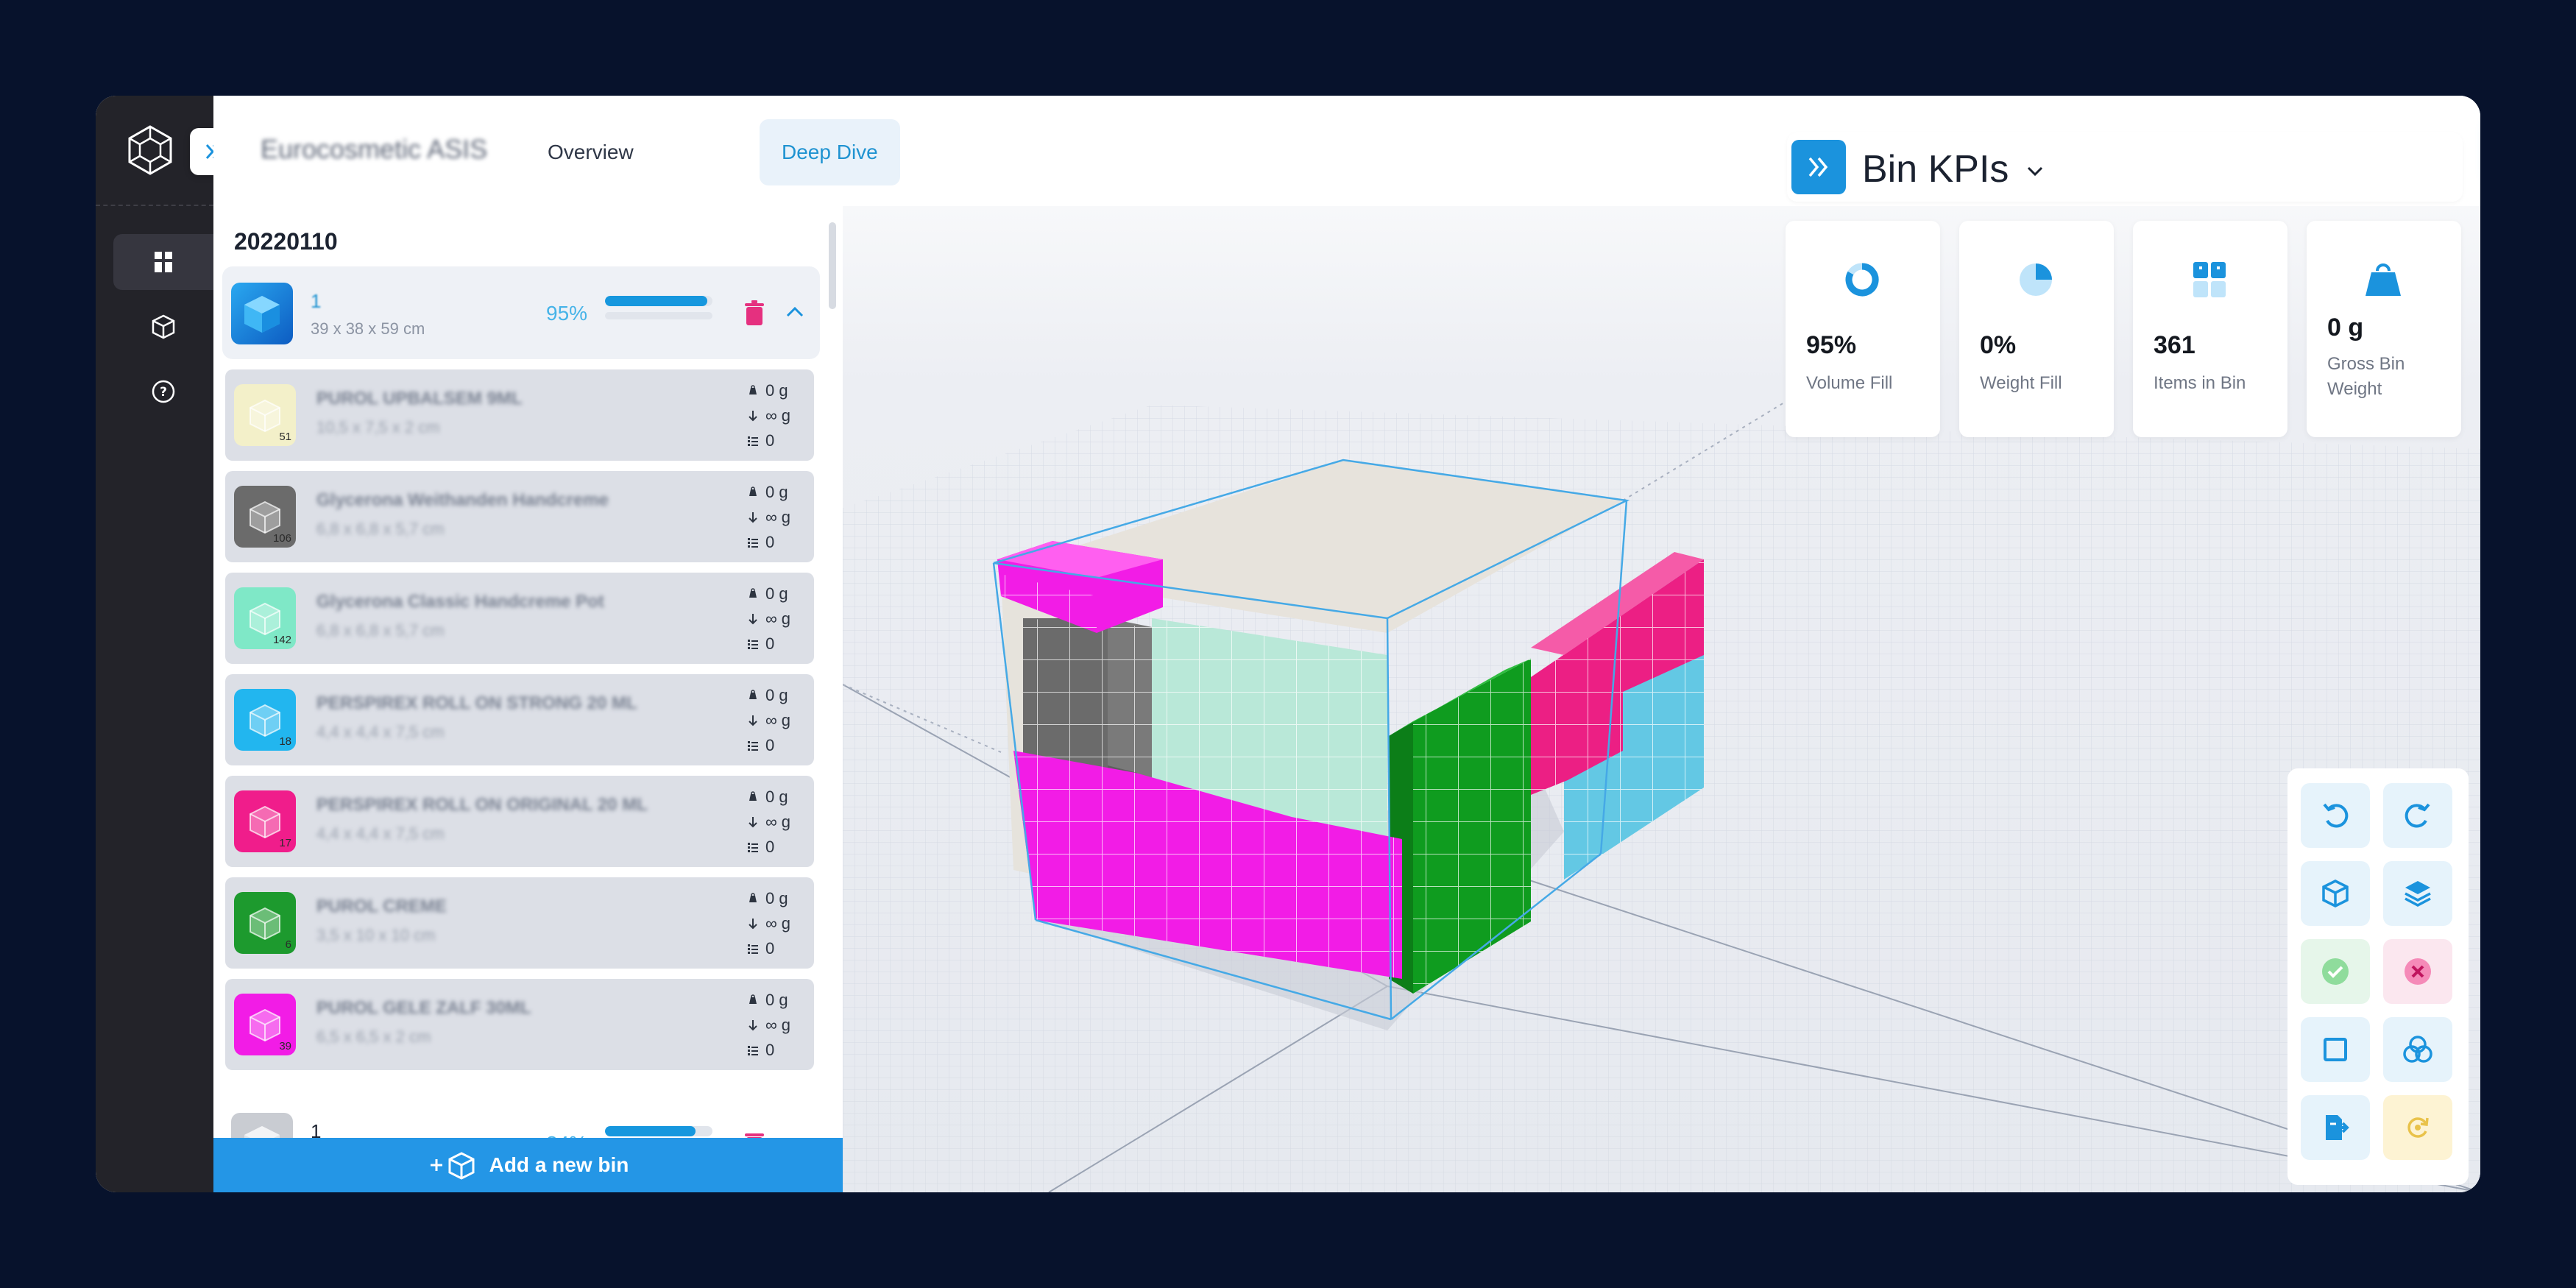 This screenshot has width=2576, height=1288. Describe the element at coordinates (2335, 893) in the screenshot. I see `box-view-button` at that location.